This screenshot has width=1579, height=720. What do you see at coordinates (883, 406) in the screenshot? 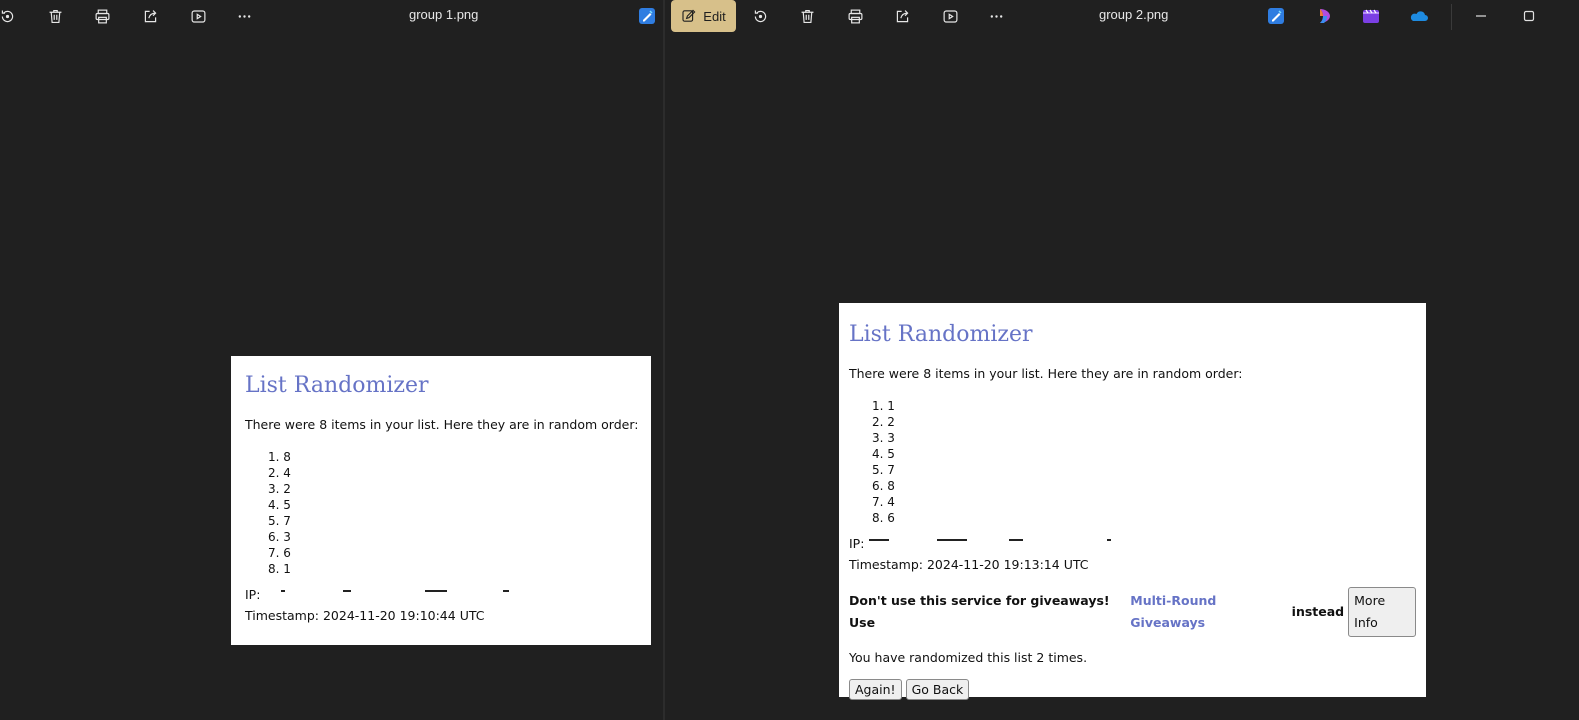
I see `list-item: 1. 1` at bounding box center [883, 406].